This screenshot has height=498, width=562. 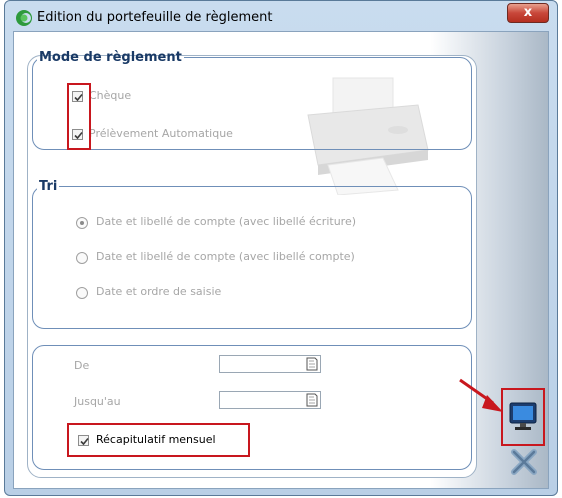 What do you see at coordinates (161, 133) in the screenshot?
I see `prelevement-label: Prélèvement Automatique` at bounding box center [161, 133].